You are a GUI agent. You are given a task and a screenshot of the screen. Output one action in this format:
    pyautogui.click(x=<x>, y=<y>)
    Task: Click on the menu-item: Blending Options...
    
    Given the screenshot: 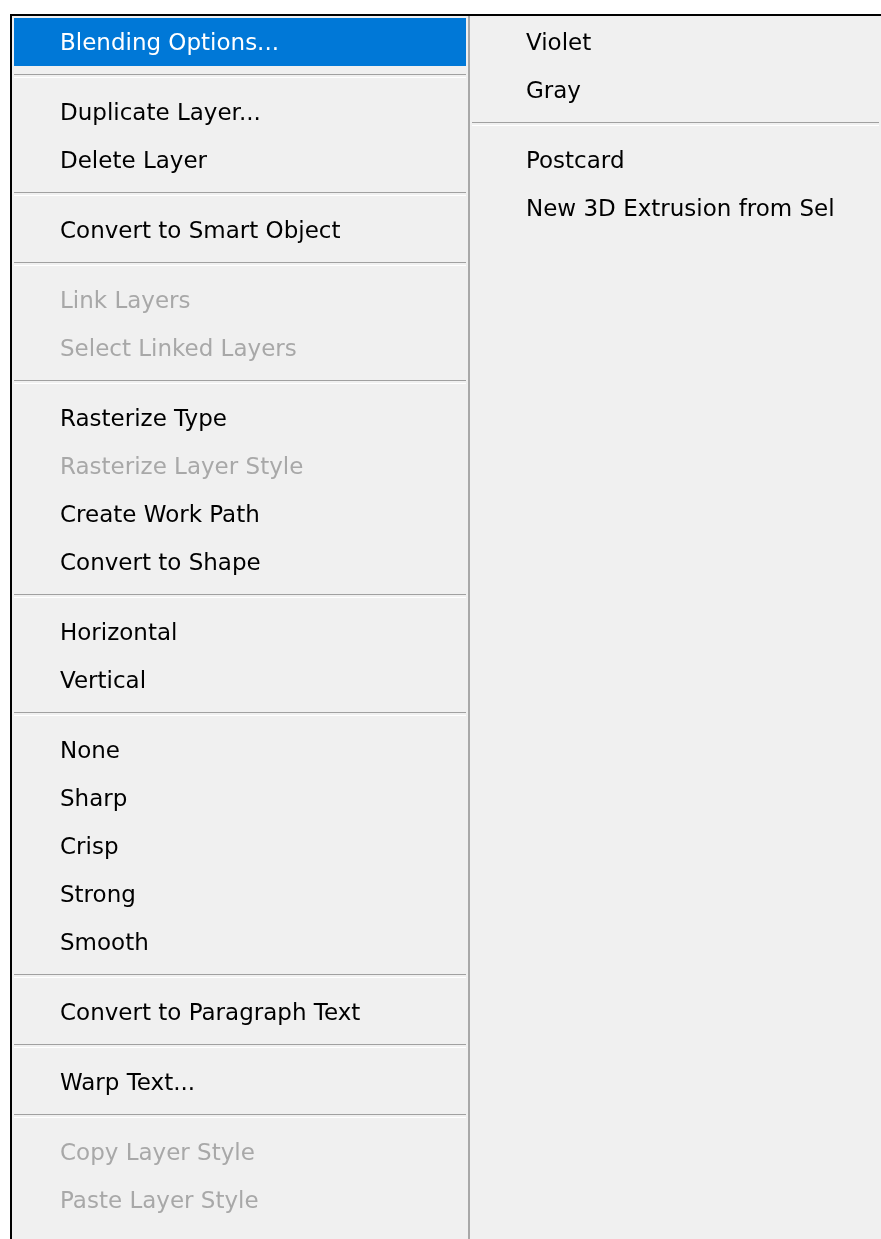 What is the action you would take?
    pyautogui.click(x=240, y=42)
    